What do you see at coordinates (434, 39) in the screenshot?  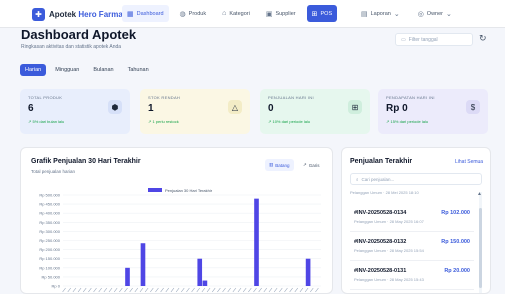 I see `date-filter-input: ▭ Filter tanggal` at bounding box center [434, 39].